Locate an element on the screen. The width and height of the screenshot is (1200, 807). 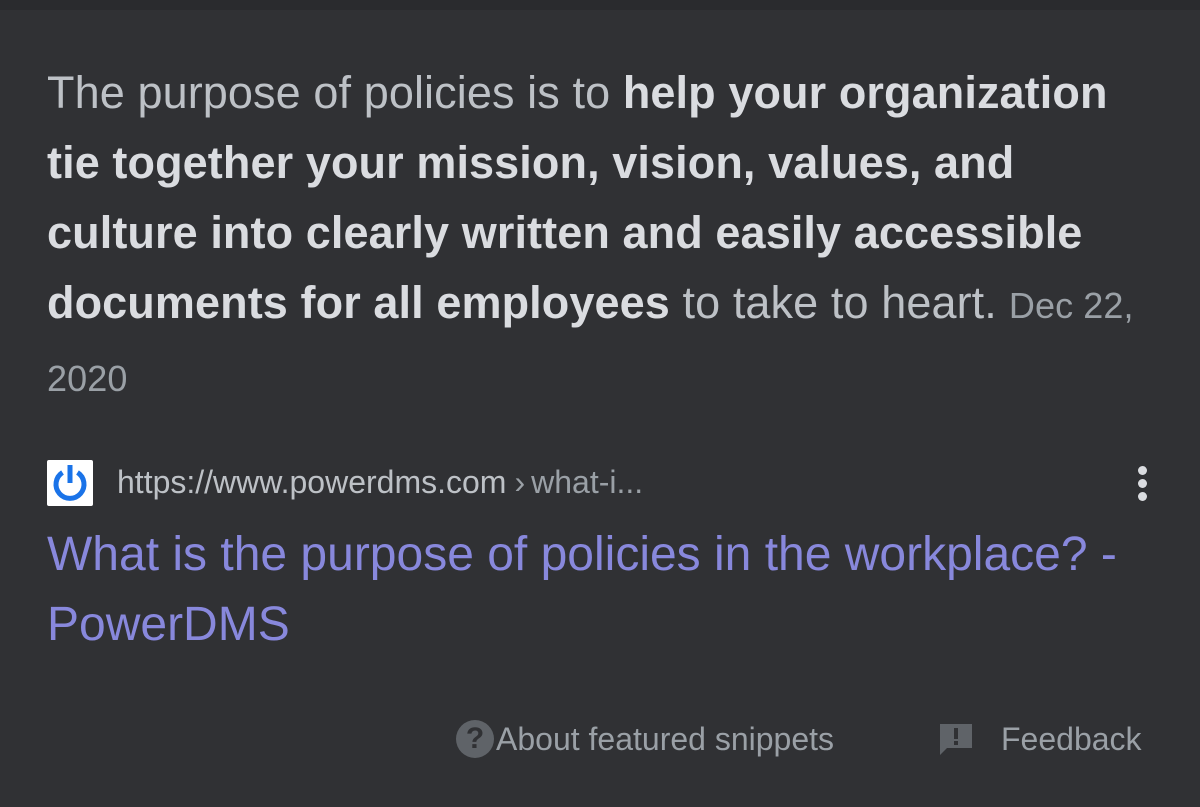
about-label: About featured snippets is located at coordinates (665, 738).